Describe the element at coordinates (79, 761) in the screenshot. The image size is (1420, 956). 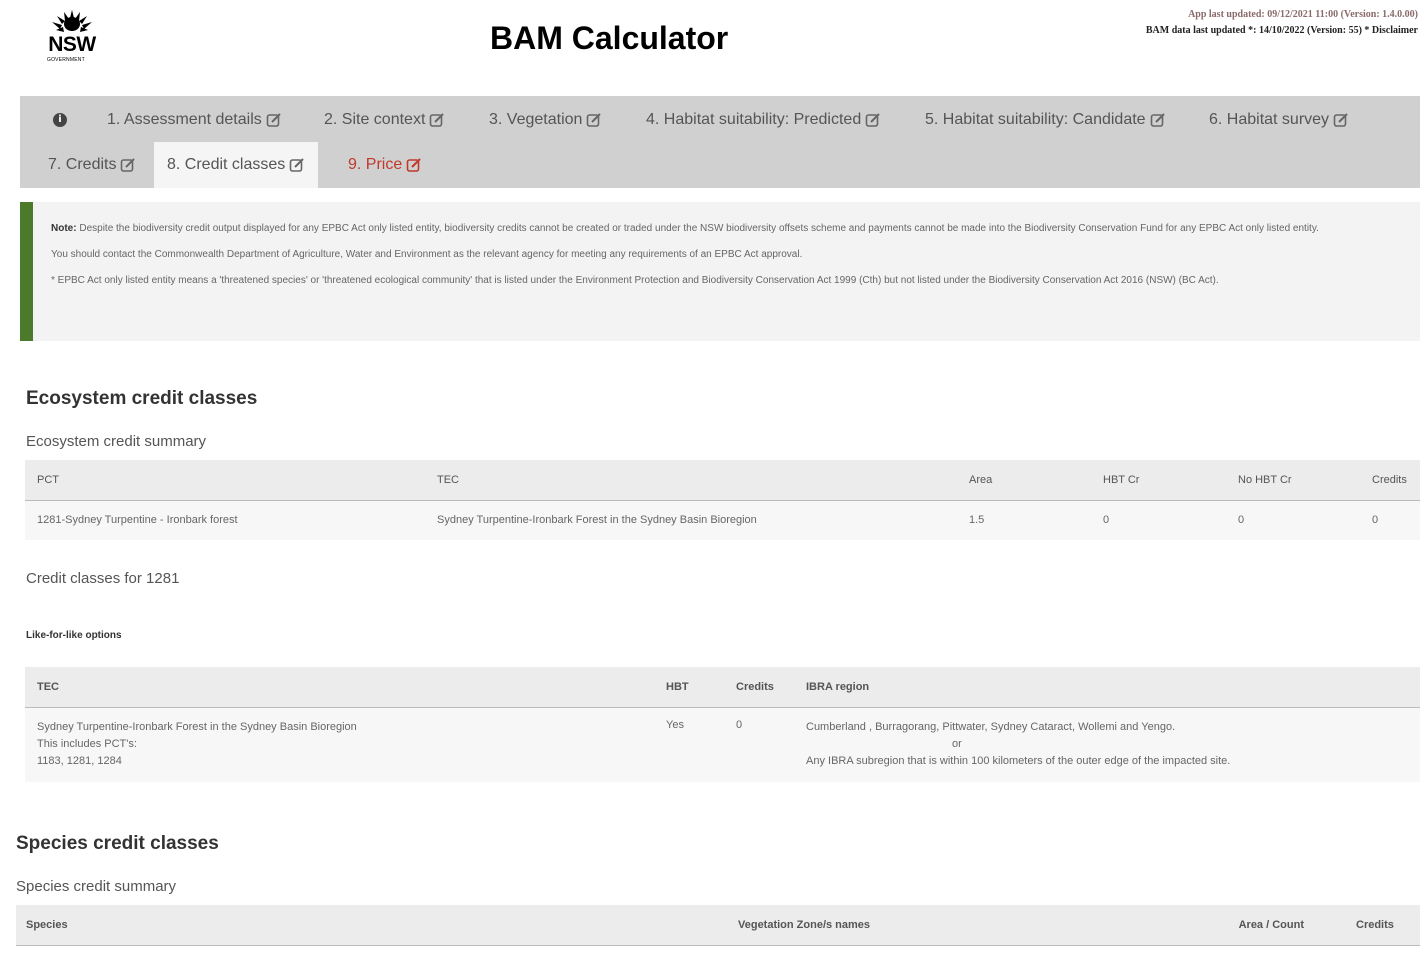
I see `tec-pct-list: 1183, 1281, 1284` at that location.